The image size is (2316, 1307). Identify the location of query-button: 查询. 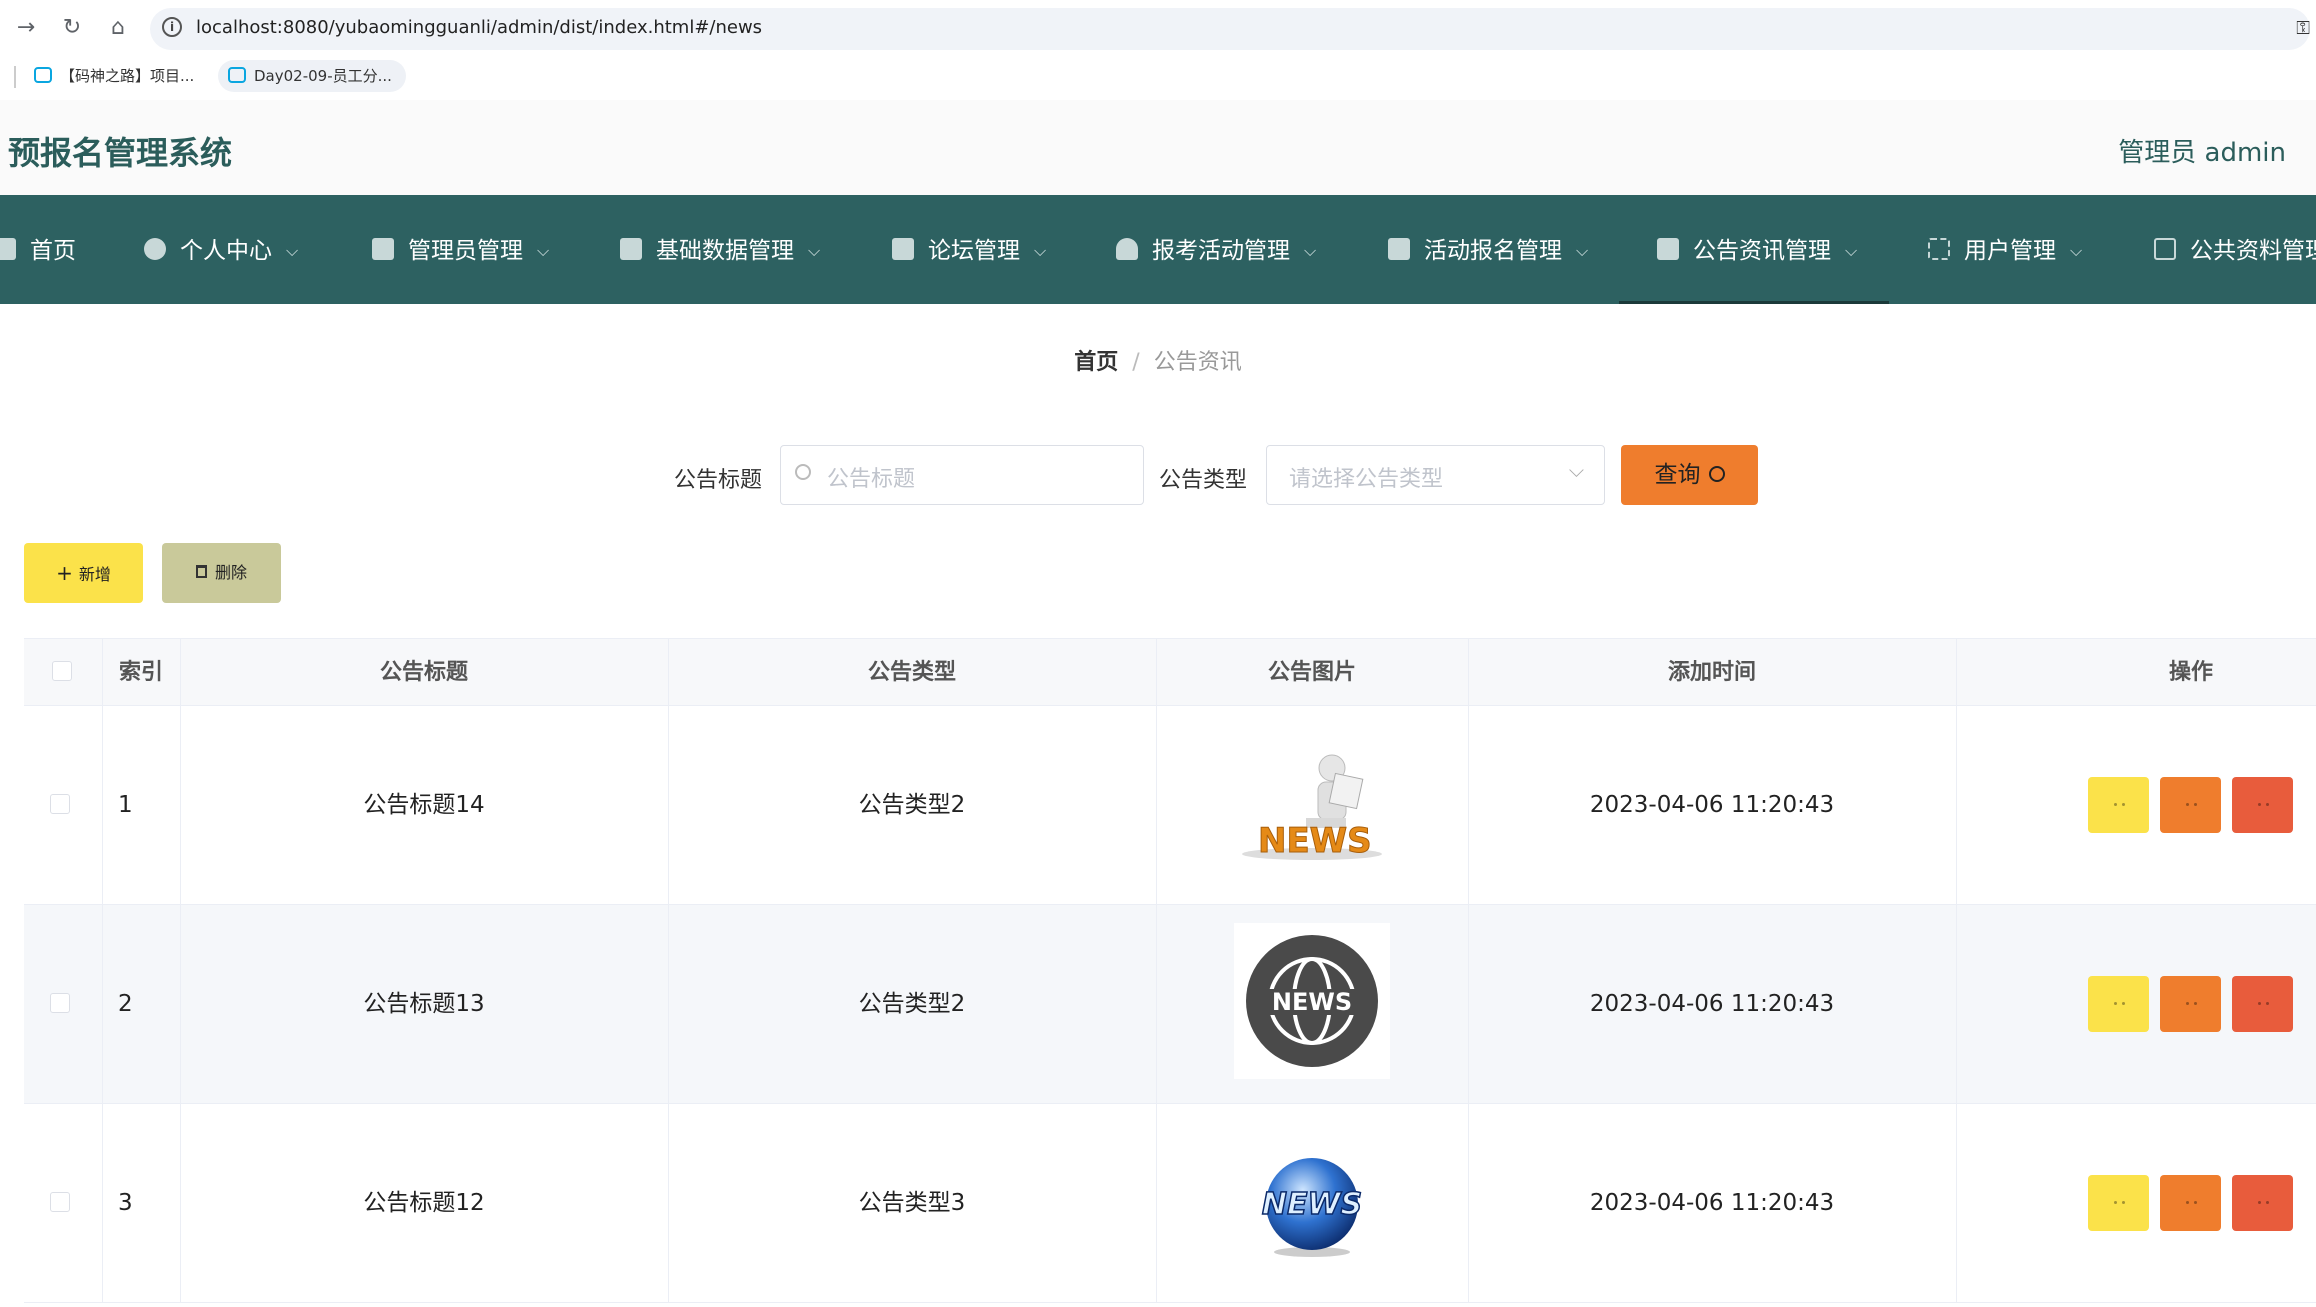
(1689, 475).